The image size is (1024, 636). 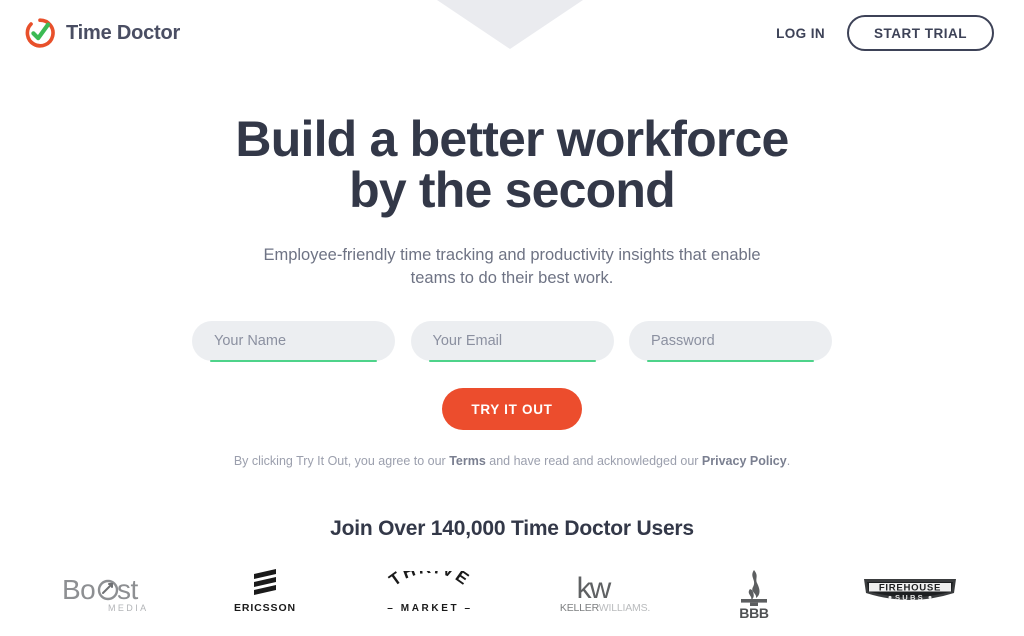 I want to click on cta-wrapper: TRY IT OUT, so click(x=512, y=409).